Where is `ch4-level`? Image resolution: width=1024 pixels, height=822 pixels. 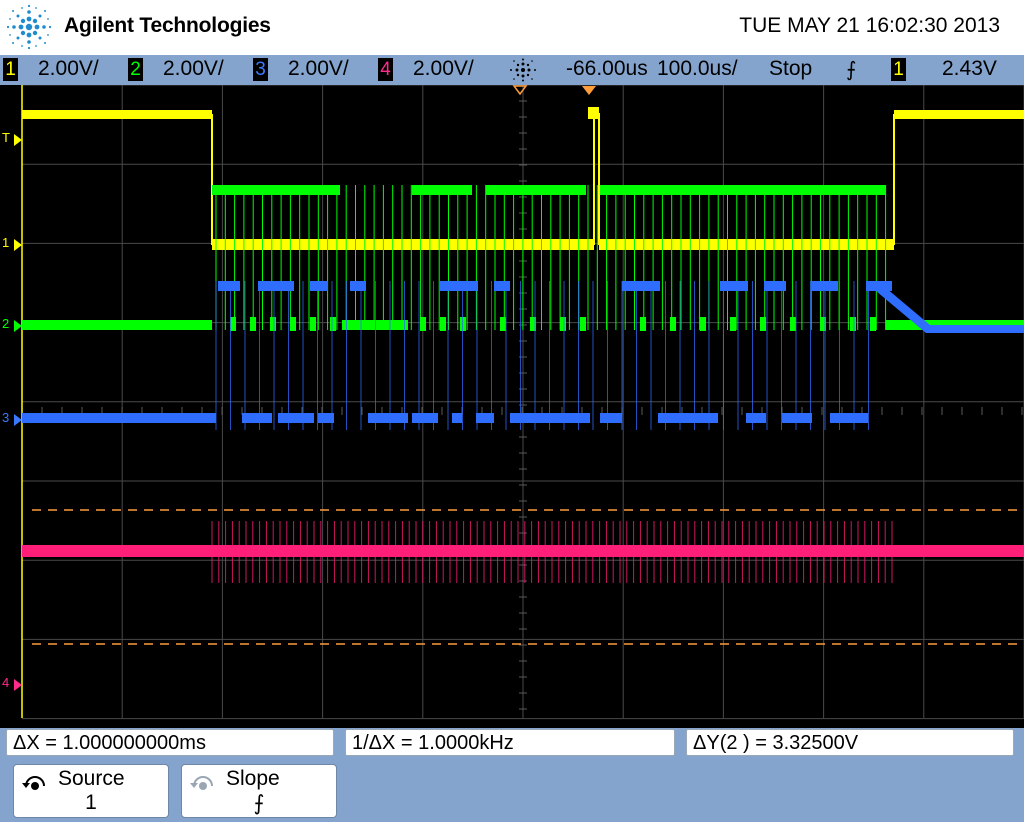 ch4-level is located at coordinates (523, 551).